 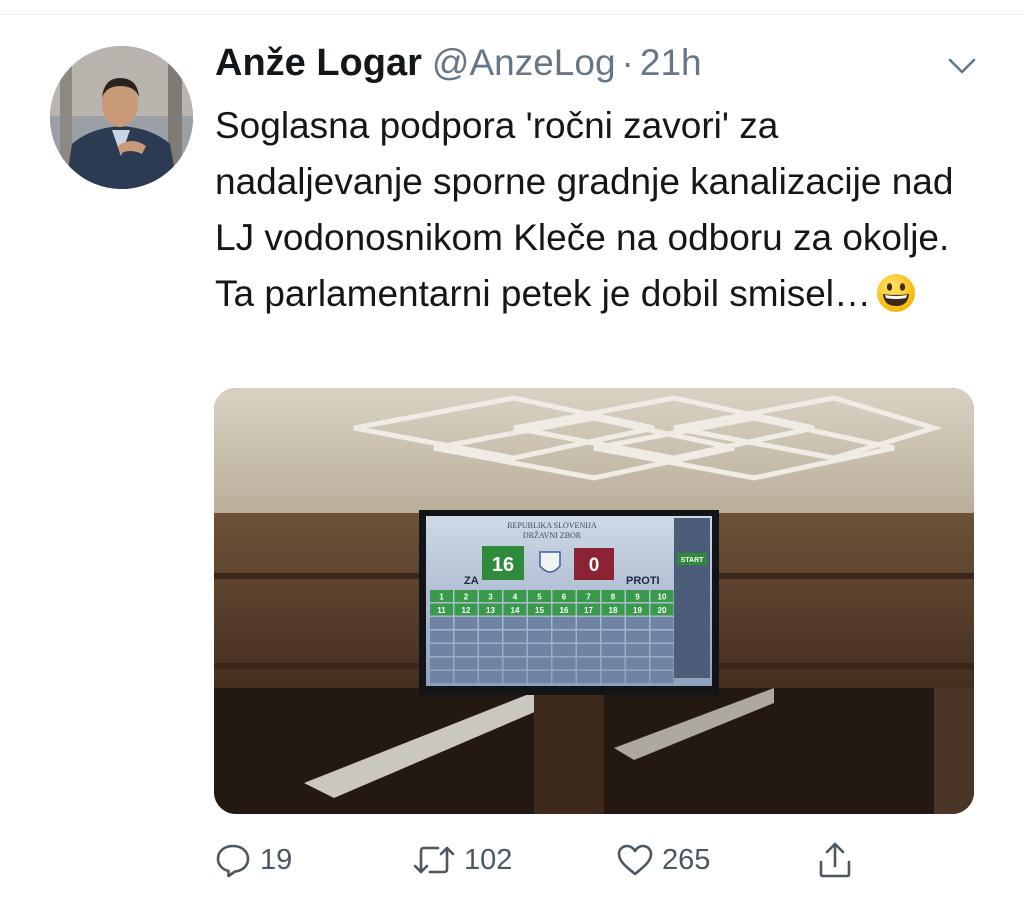 I want to click on share-button, so click(x=835, y=860).